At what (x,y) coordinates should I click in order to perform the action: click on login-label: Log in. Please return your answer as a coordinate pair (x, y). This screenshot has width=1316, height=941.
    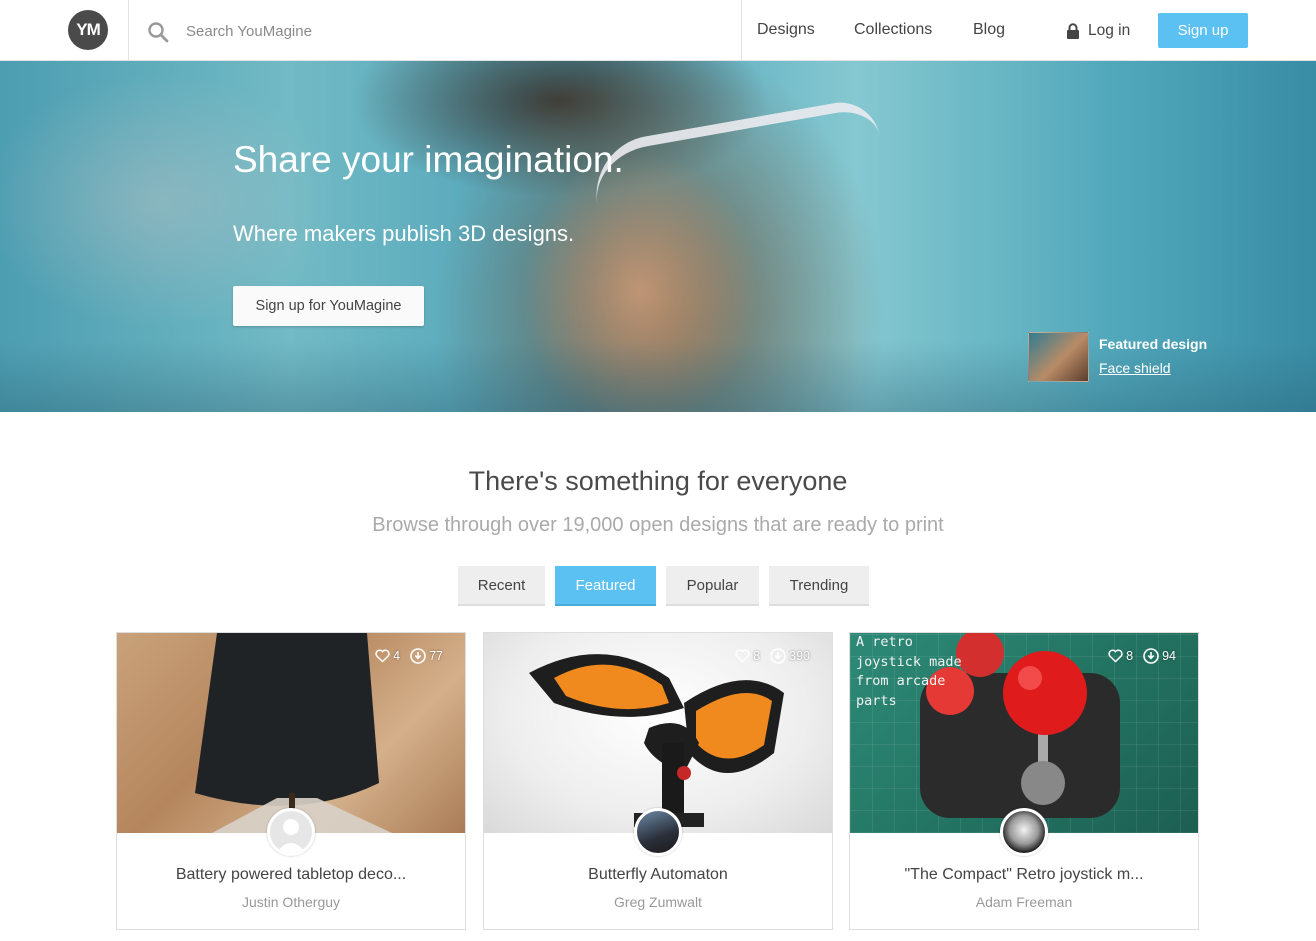
    Looking at the image, I should click on (1109, 30).